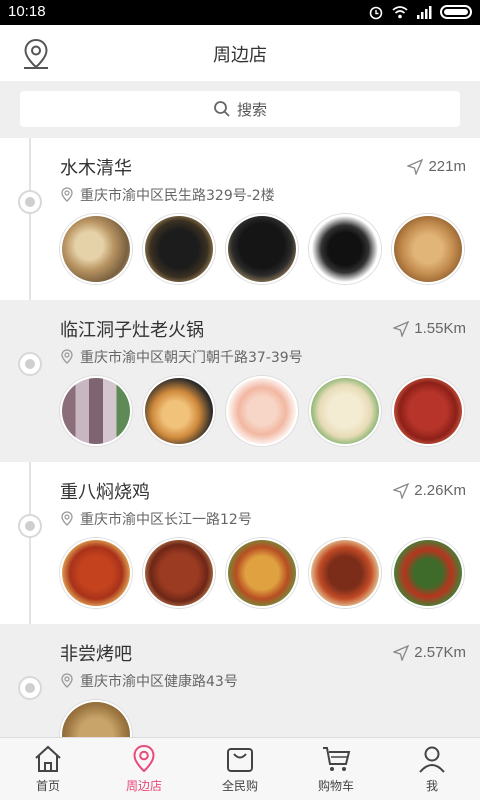 This screenshot has height=800, width=480. I want to click on wifi-icon, so click(400, 12).